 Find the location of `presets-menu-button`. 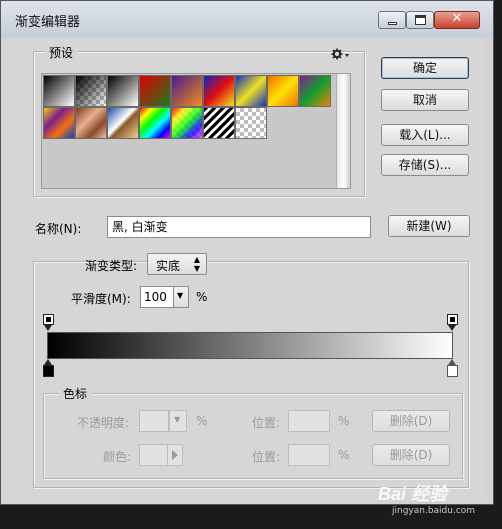

presets-menu-button is located at coordinates (341, 54).